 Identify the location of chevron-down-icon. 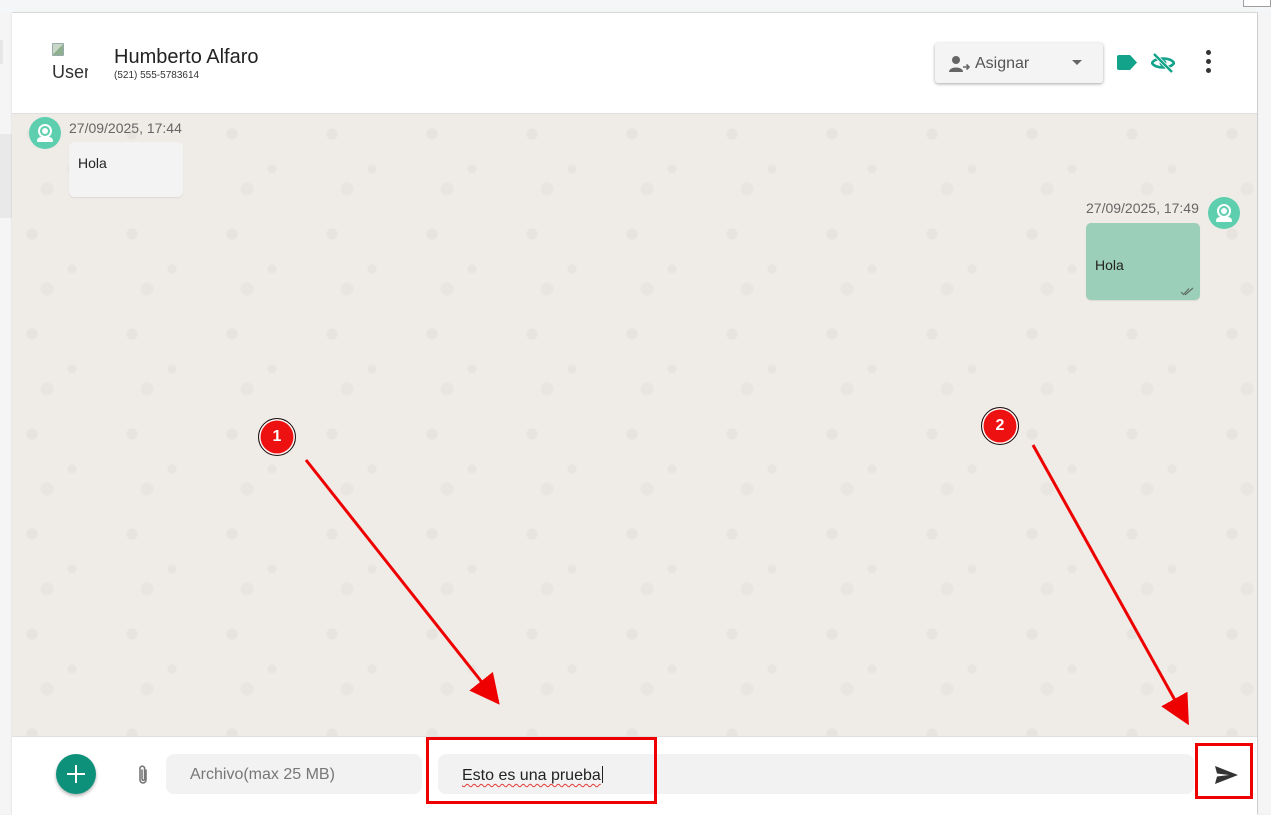
(1077, 62).